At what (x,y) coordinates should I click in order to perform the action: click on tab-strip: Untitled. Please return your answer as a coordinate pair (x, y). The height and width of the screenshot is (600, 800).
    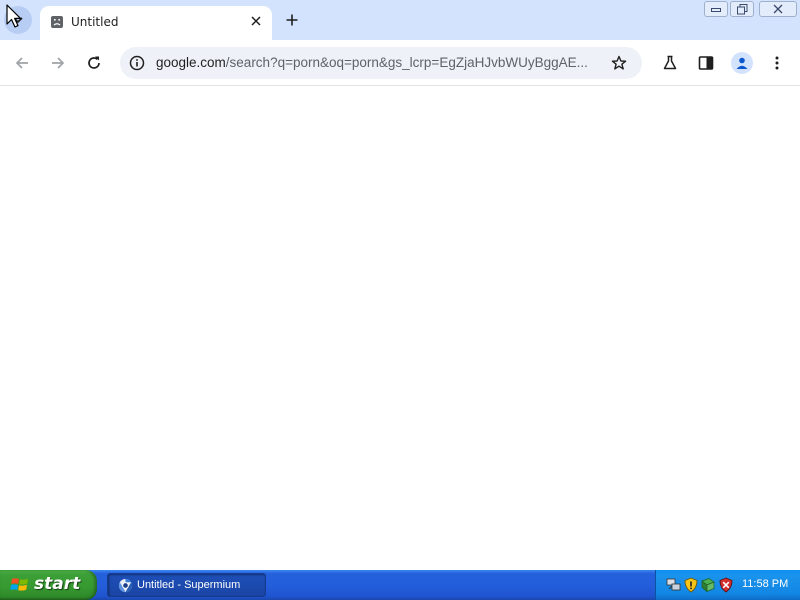
    Looking at the image, I should click on (400, 20).